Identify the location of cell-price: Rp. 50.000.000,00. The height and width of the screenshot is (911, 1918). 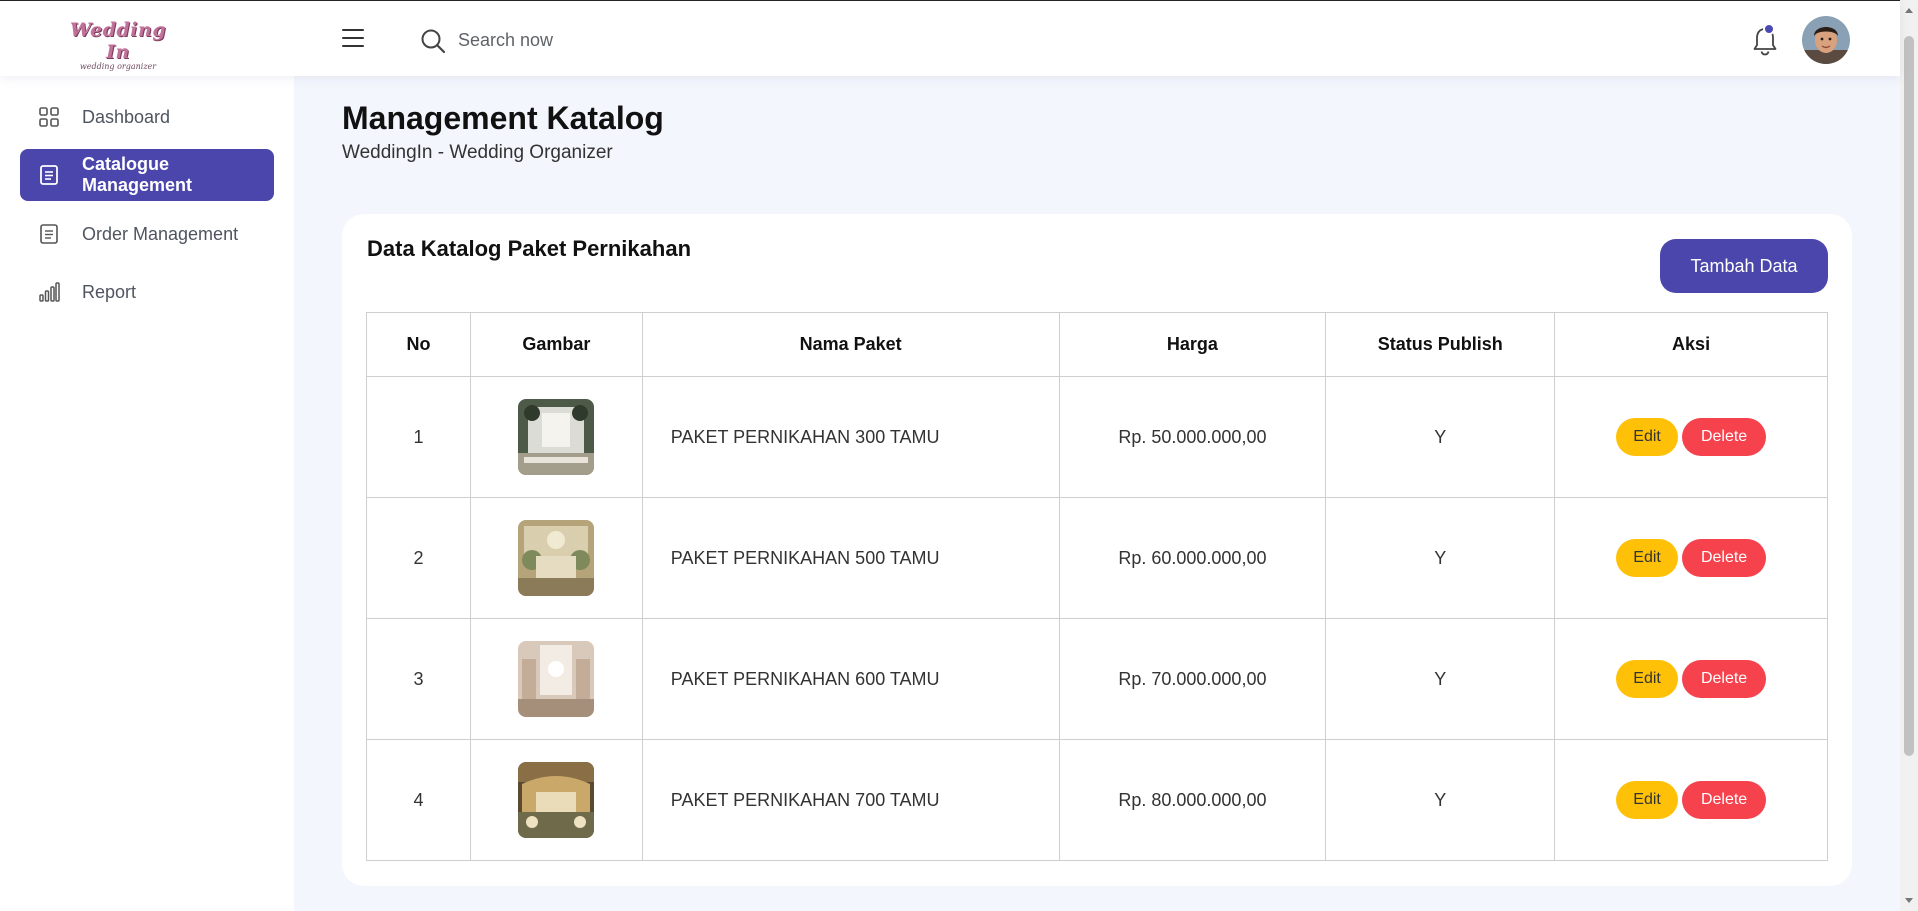
(1192, 437).